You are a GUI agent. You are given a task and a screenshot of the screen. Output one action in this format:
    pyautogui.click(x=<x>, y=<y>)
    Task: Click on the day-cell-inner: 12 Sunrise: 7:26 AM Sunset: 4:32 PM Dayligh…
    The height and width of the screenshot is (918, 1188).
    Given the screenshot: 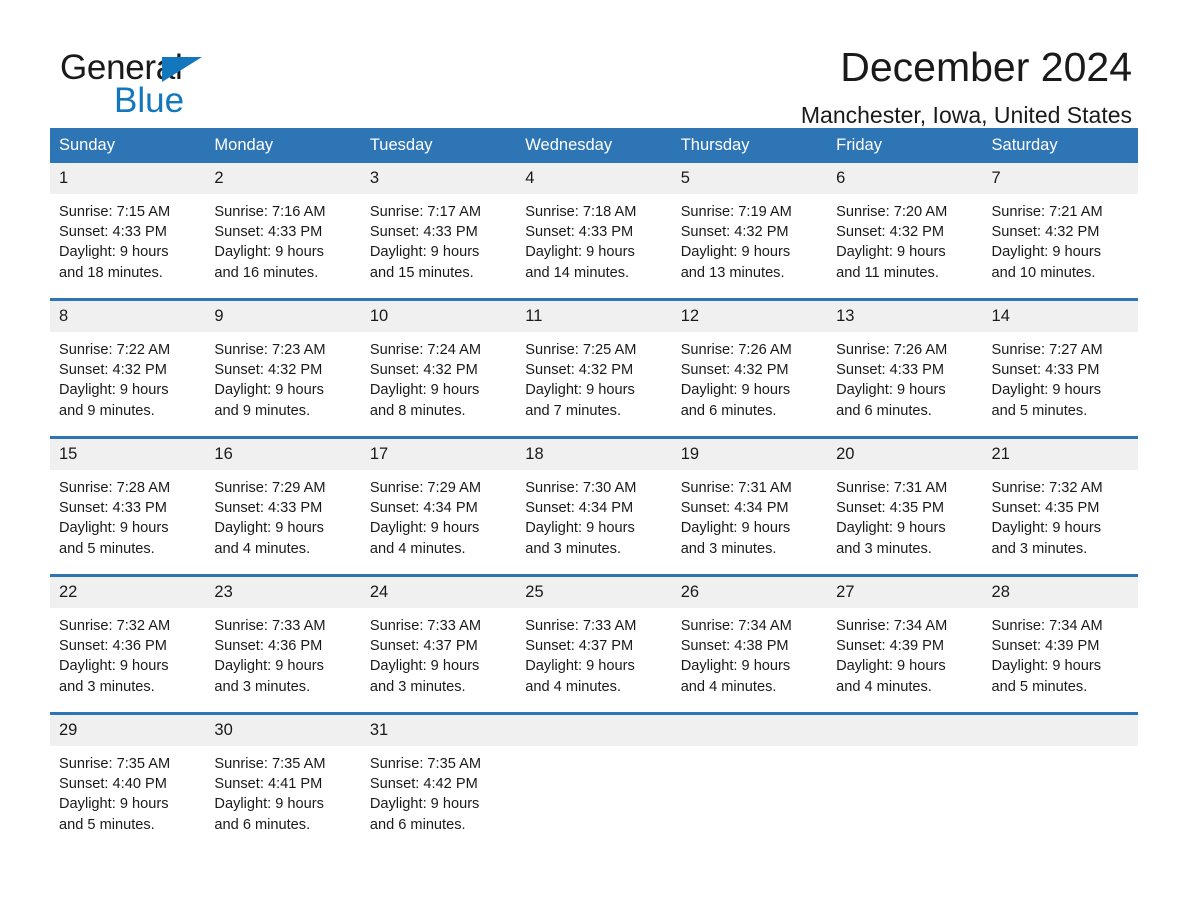 What is the action you would take?
    pyautogui.click(x=749, y=364)
    